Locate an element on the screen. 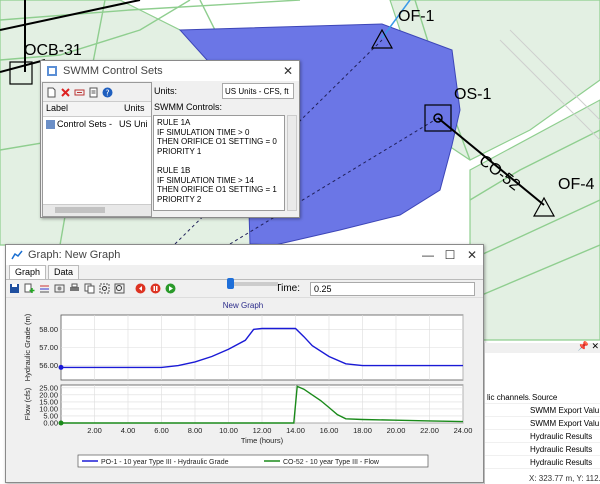 The width and height of the screenshot is (600, 484). control-set-units: US Units is located at coordinates (133, 124).